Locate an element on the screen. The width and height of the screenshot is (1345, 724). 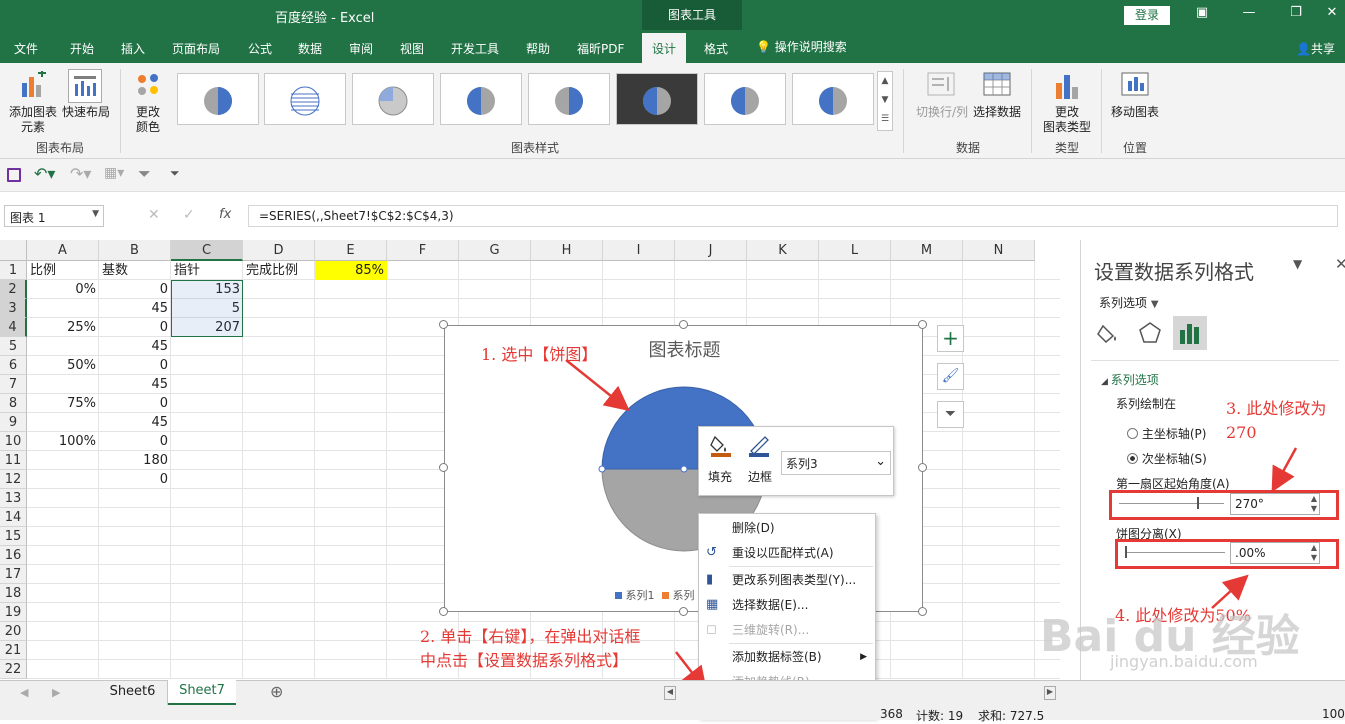
row-header-2: 2 is located at coordinates (13, 289).